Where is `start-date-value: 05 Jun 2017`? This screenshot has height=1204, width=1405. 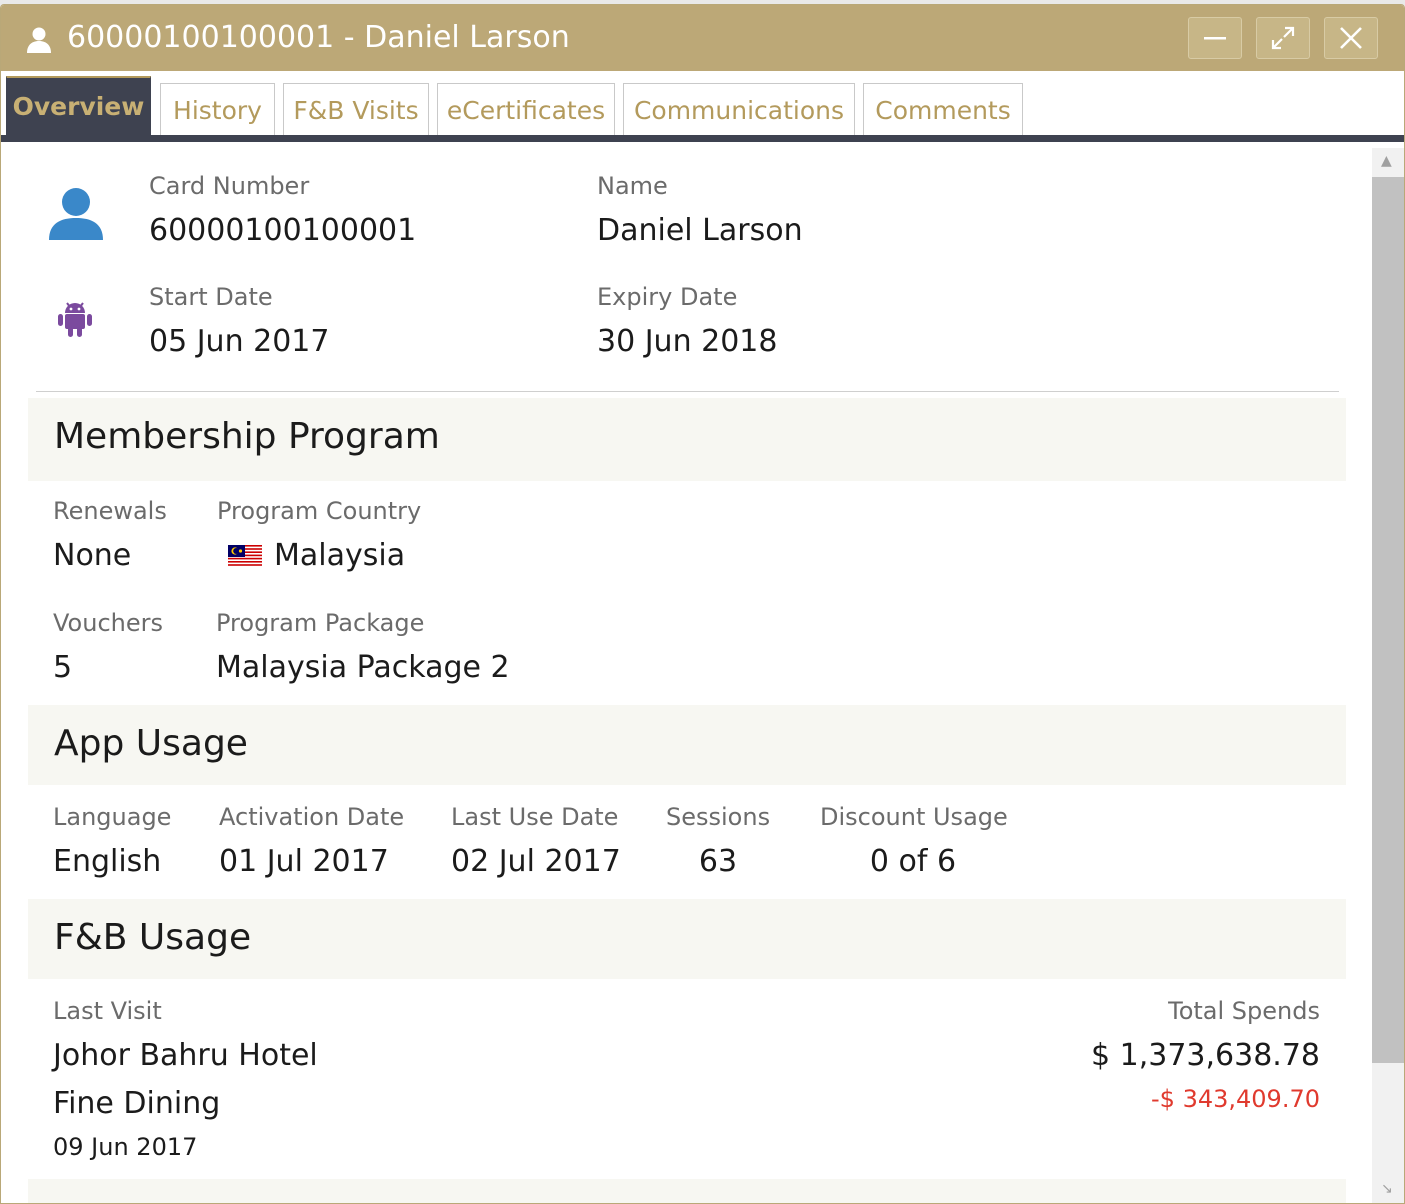
start-date-value: 05 Jun 2017 is located at coordinates (239, 341).